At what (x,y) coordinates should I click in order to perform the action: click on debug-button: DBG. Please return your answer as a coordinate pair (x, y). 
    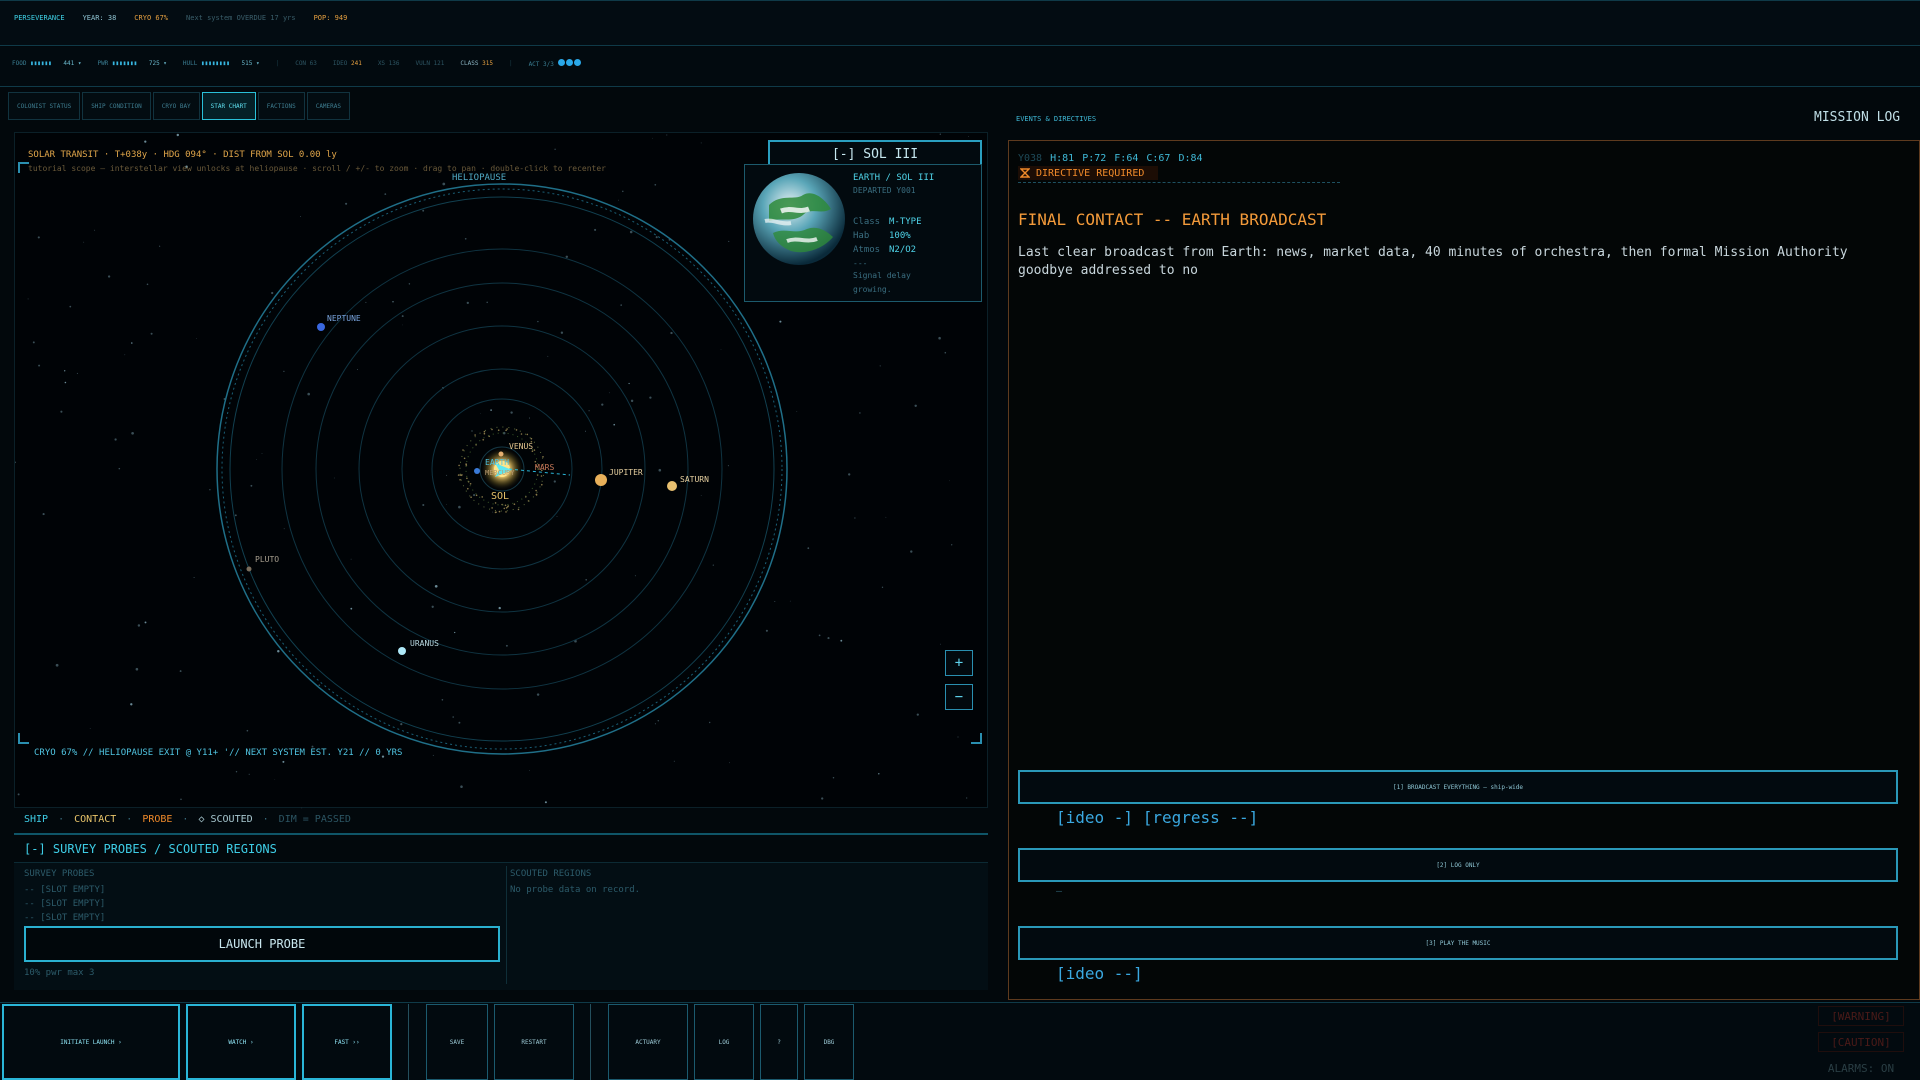
    Looking at the image, I should click on (829, 1042).